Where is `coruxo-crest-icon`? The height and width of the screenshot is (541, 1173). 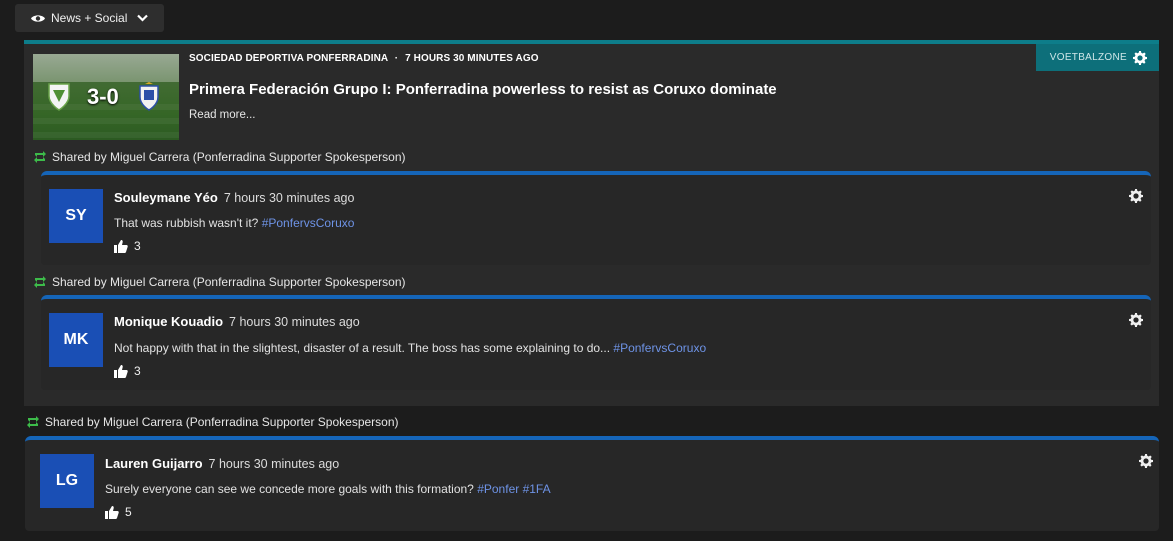
coruxo-crest-icon is located at coordinates (59, 97).